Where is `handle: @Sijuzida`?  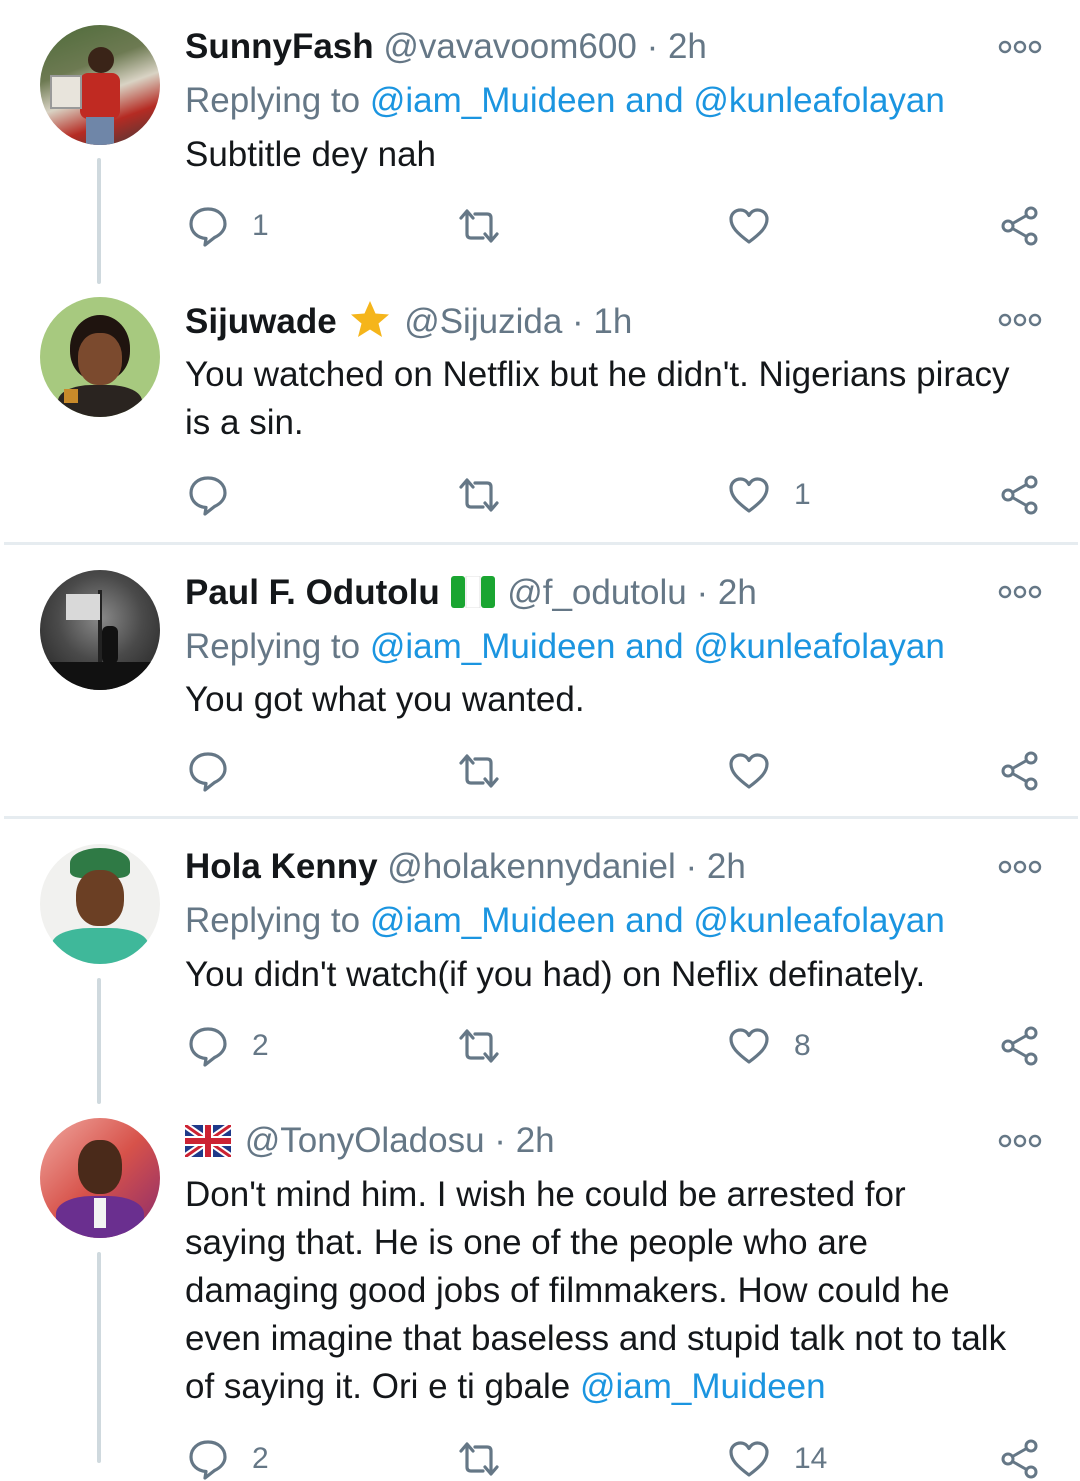
handle: @Sijuzida is located at coordinates (483, 321).